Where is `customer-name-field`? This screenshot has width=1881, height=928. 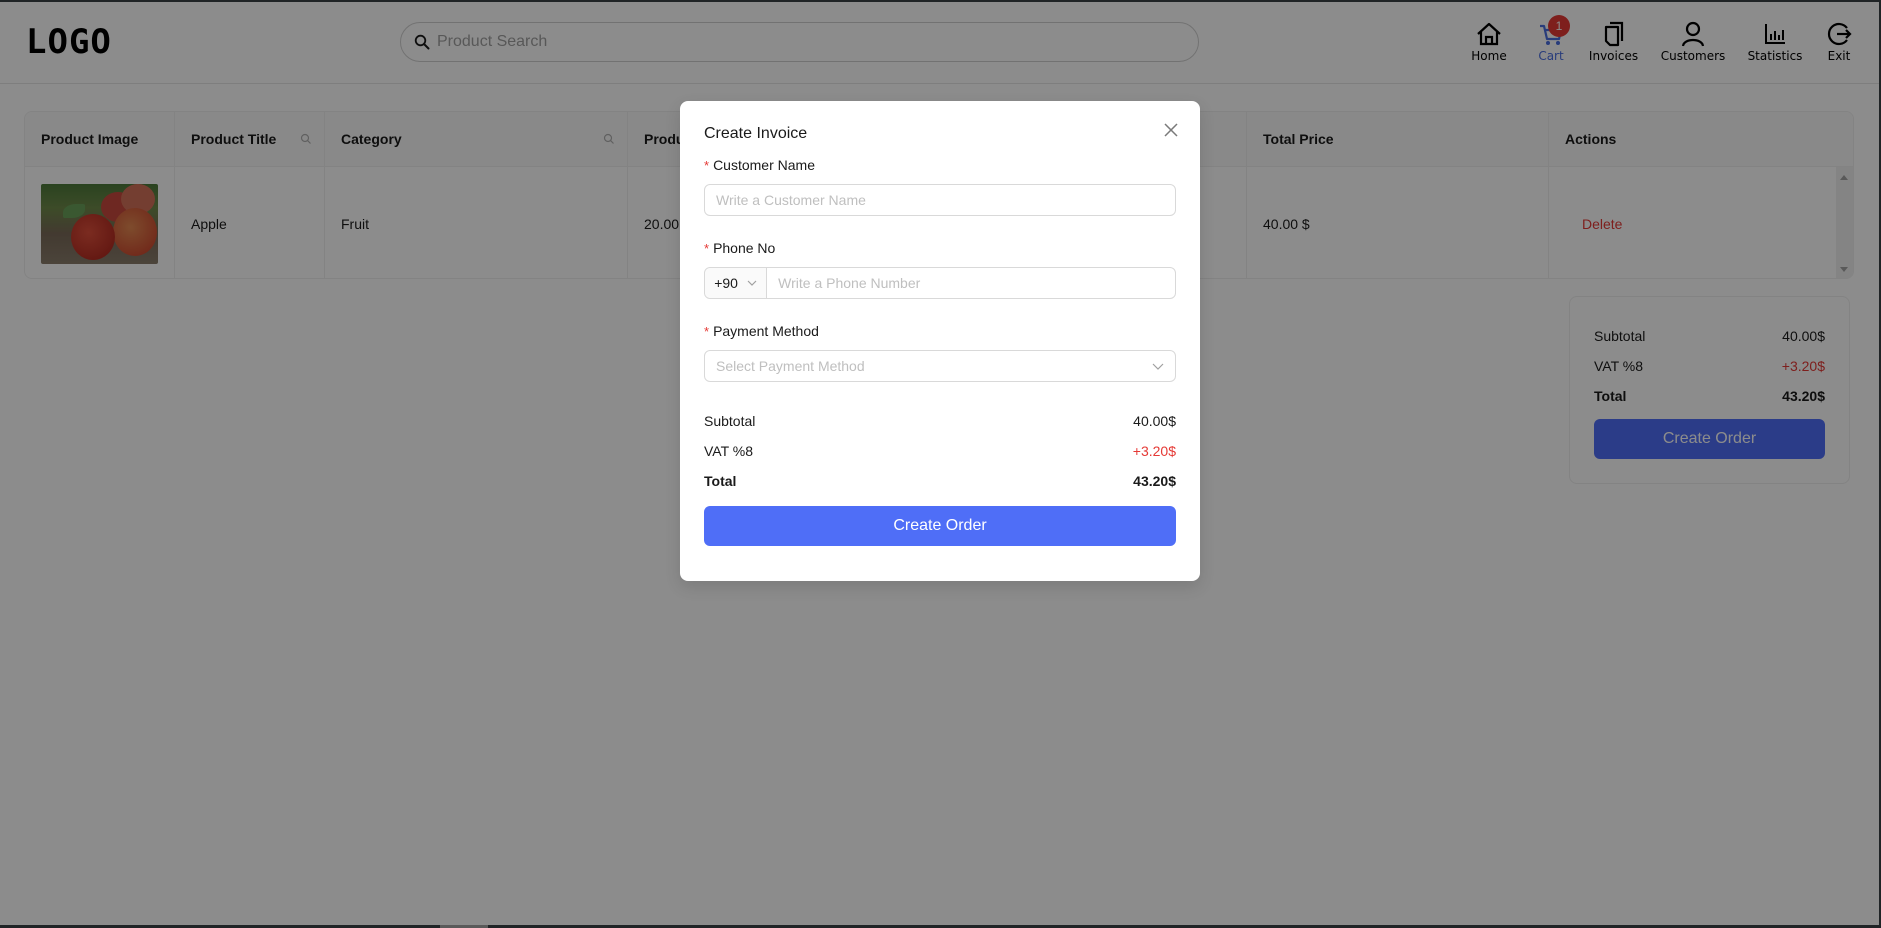
customer-name-field is located at coordinates (940, 200).